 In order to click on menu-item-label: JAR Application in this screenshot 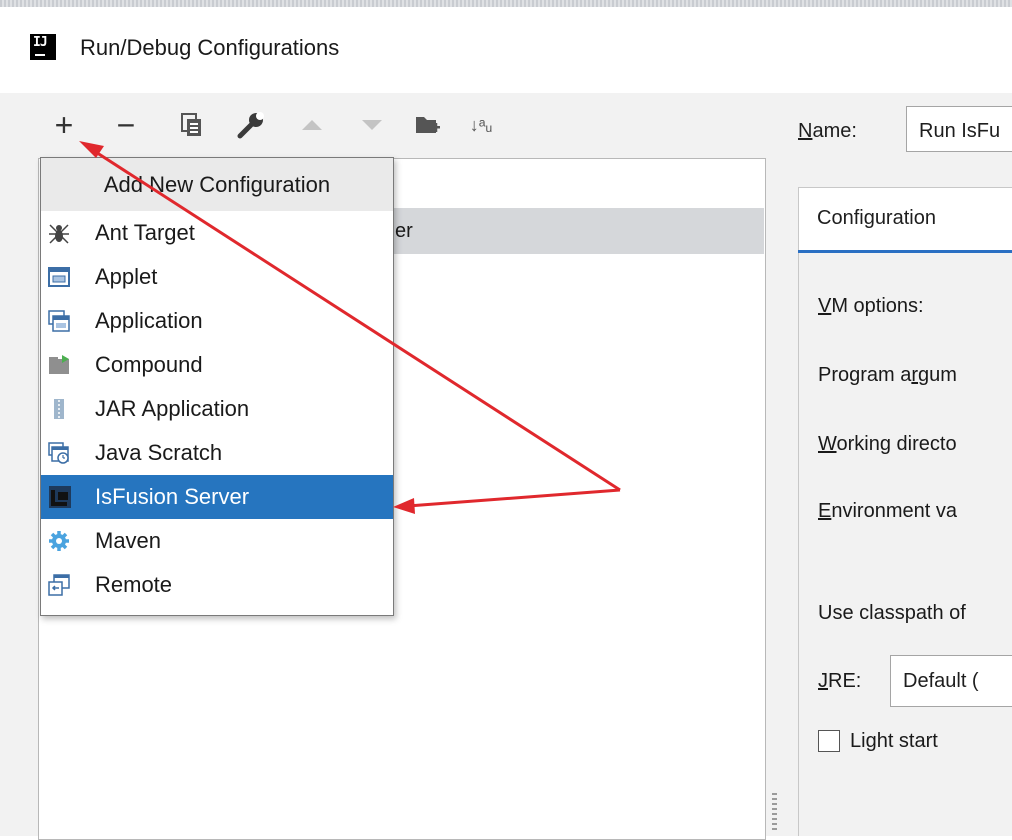, I will do `click(172, 408)`.